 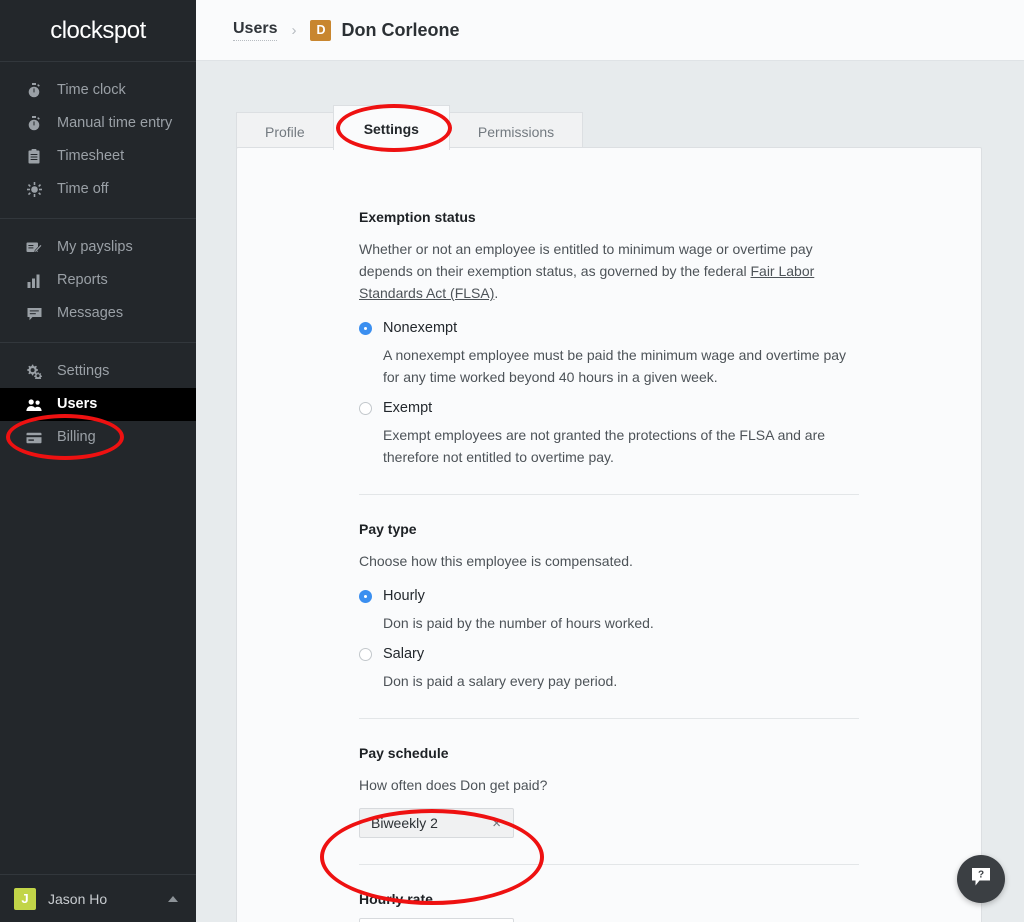 I want to click on sidebar-user-name: Jason Ho, so click(x=78, y=898).